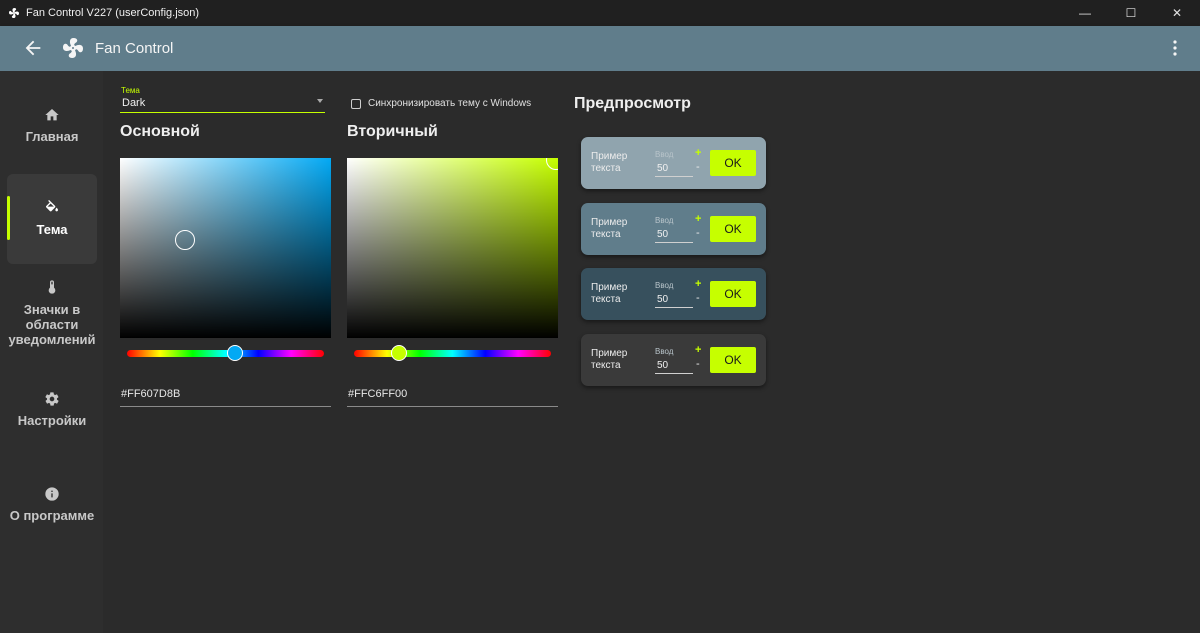 The image size is (1200, 633). Describe the element at coordinates (134, 48) in the screenshot. I see `app-title: Fan Control` at that location.